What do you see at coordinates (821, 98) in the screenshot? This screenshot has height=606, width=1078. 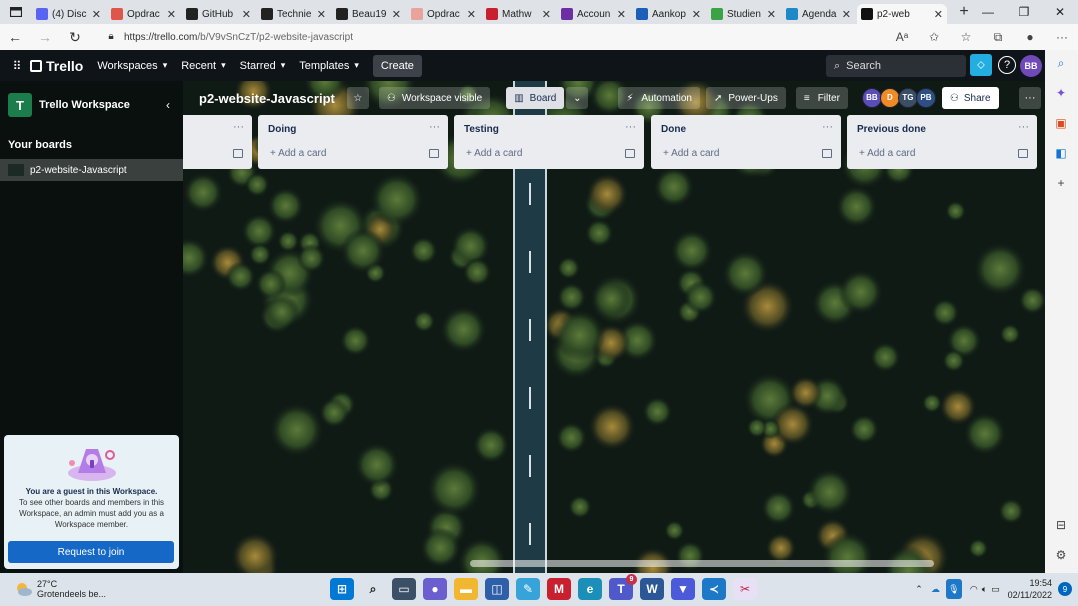 I see `filter-button: ≡ Filter` at bounding box center [821, 98].